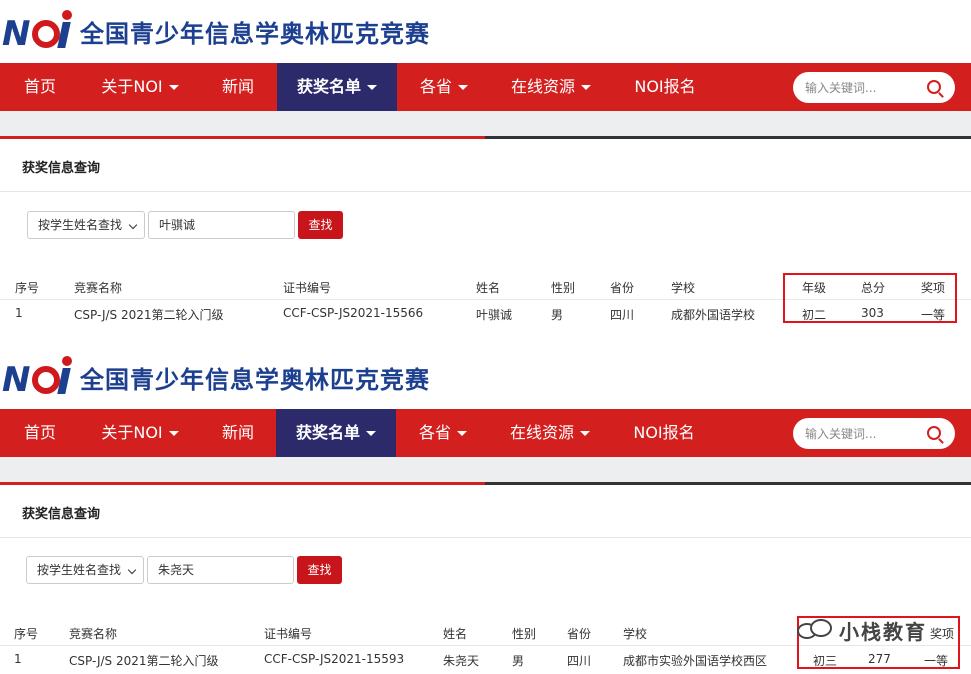  Describe the element at coordinates (220, 570) in the screenshot. I see `student-name-input: 朱尧天` at that location.